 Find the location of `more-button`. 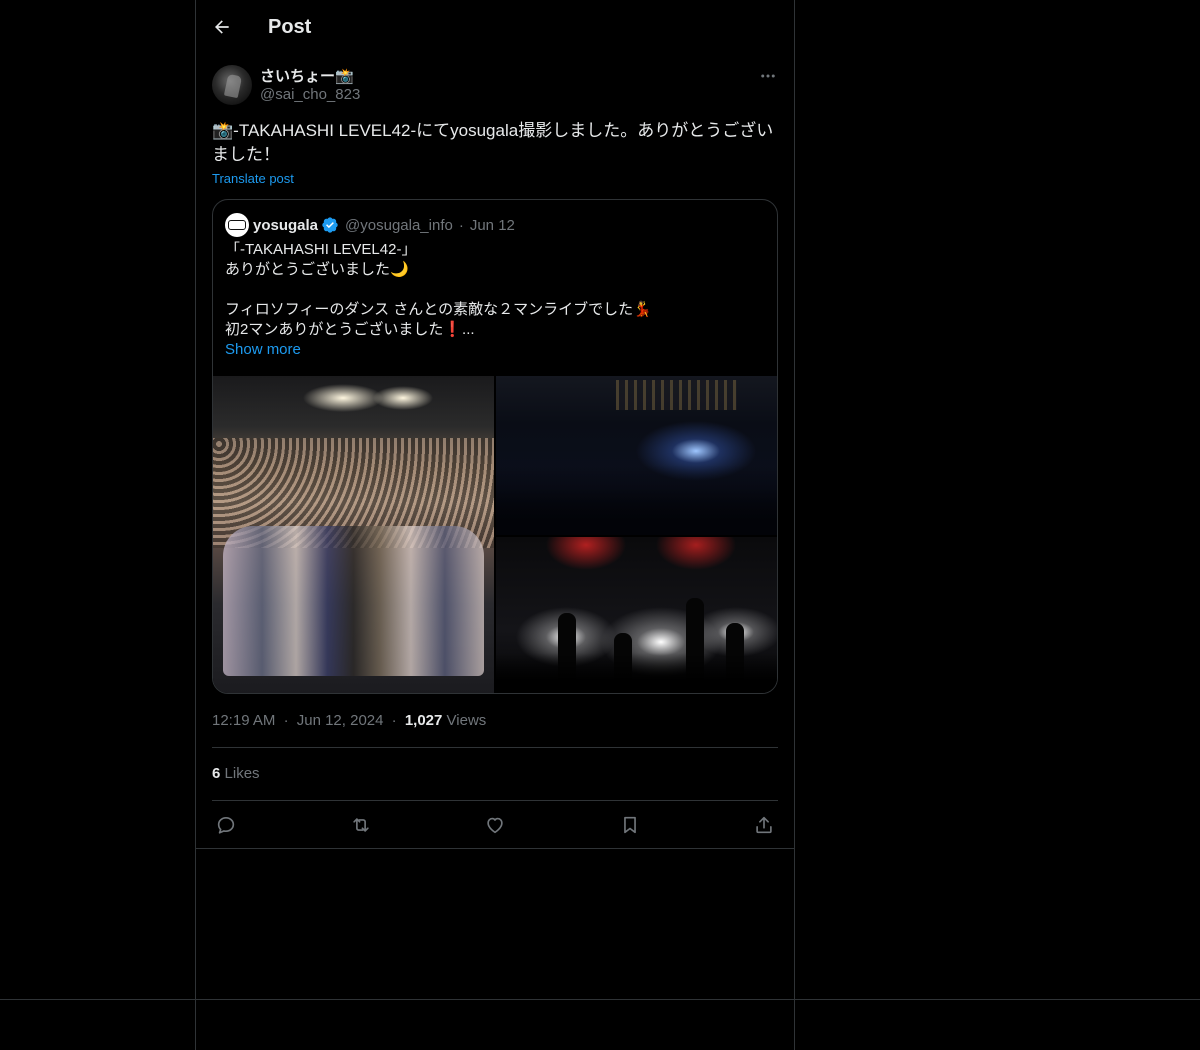

more-button is located at coordinates (768, 76).